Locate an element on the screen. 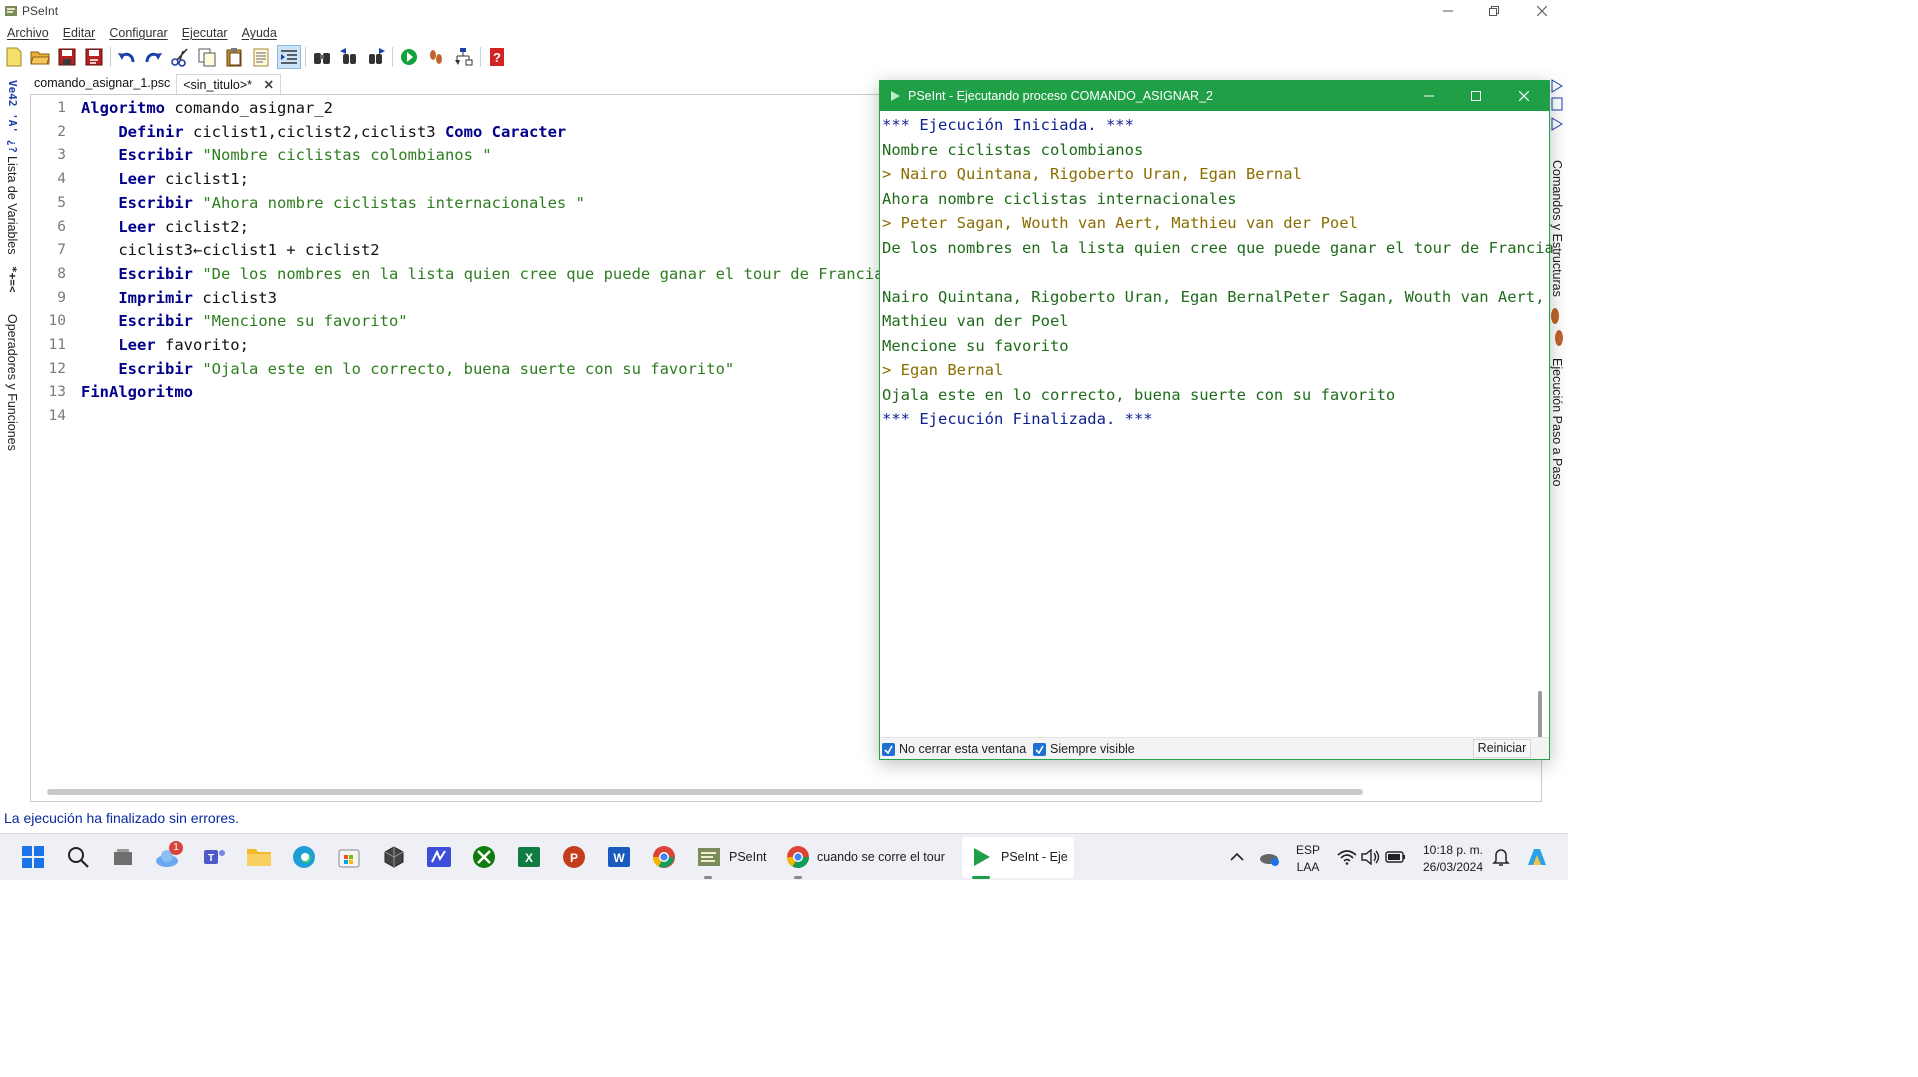  menu-editar: Editar is located at coordinates (79, 33).